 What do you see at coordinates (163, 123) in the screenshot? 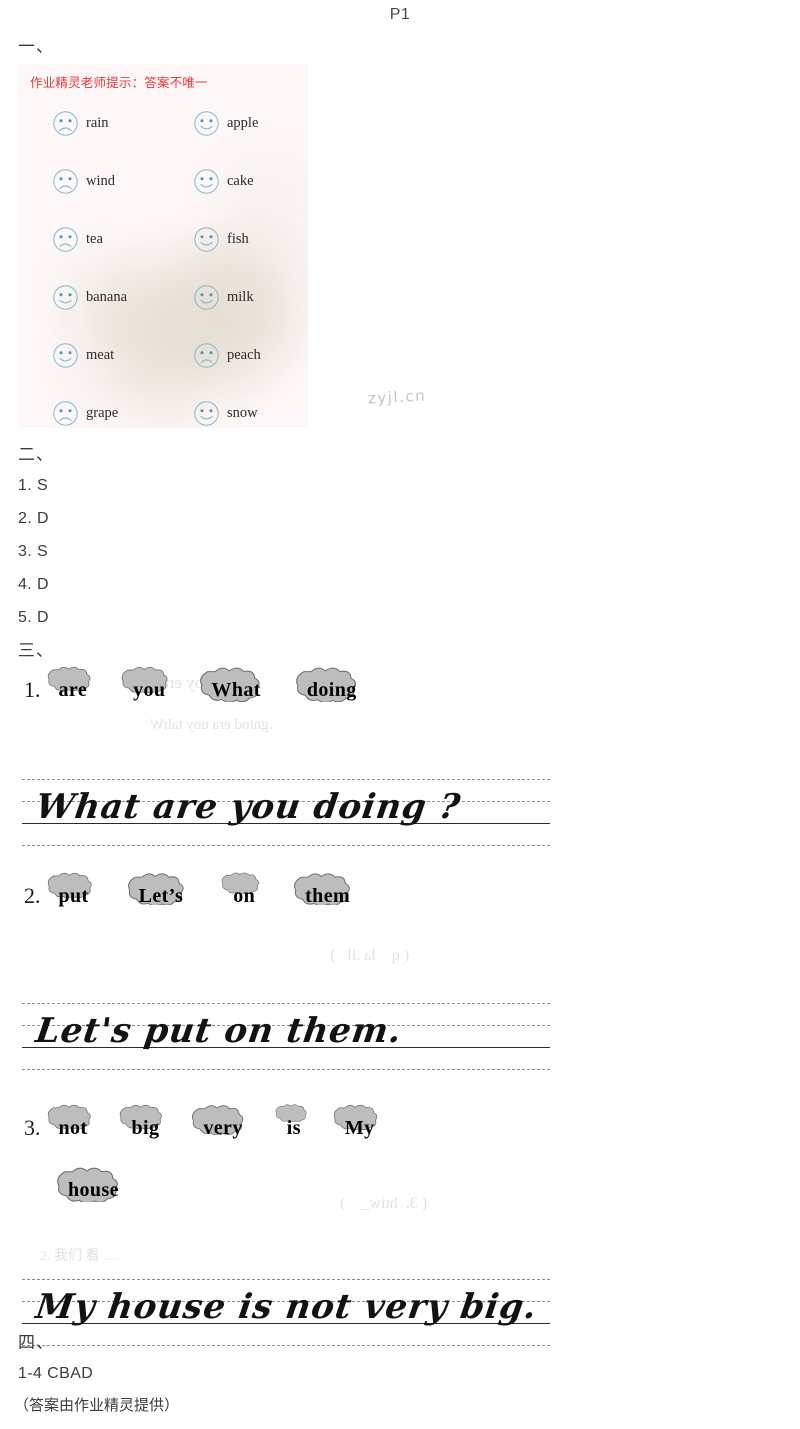
I see `face-row: rain apple` at bounding box center [163, 123].